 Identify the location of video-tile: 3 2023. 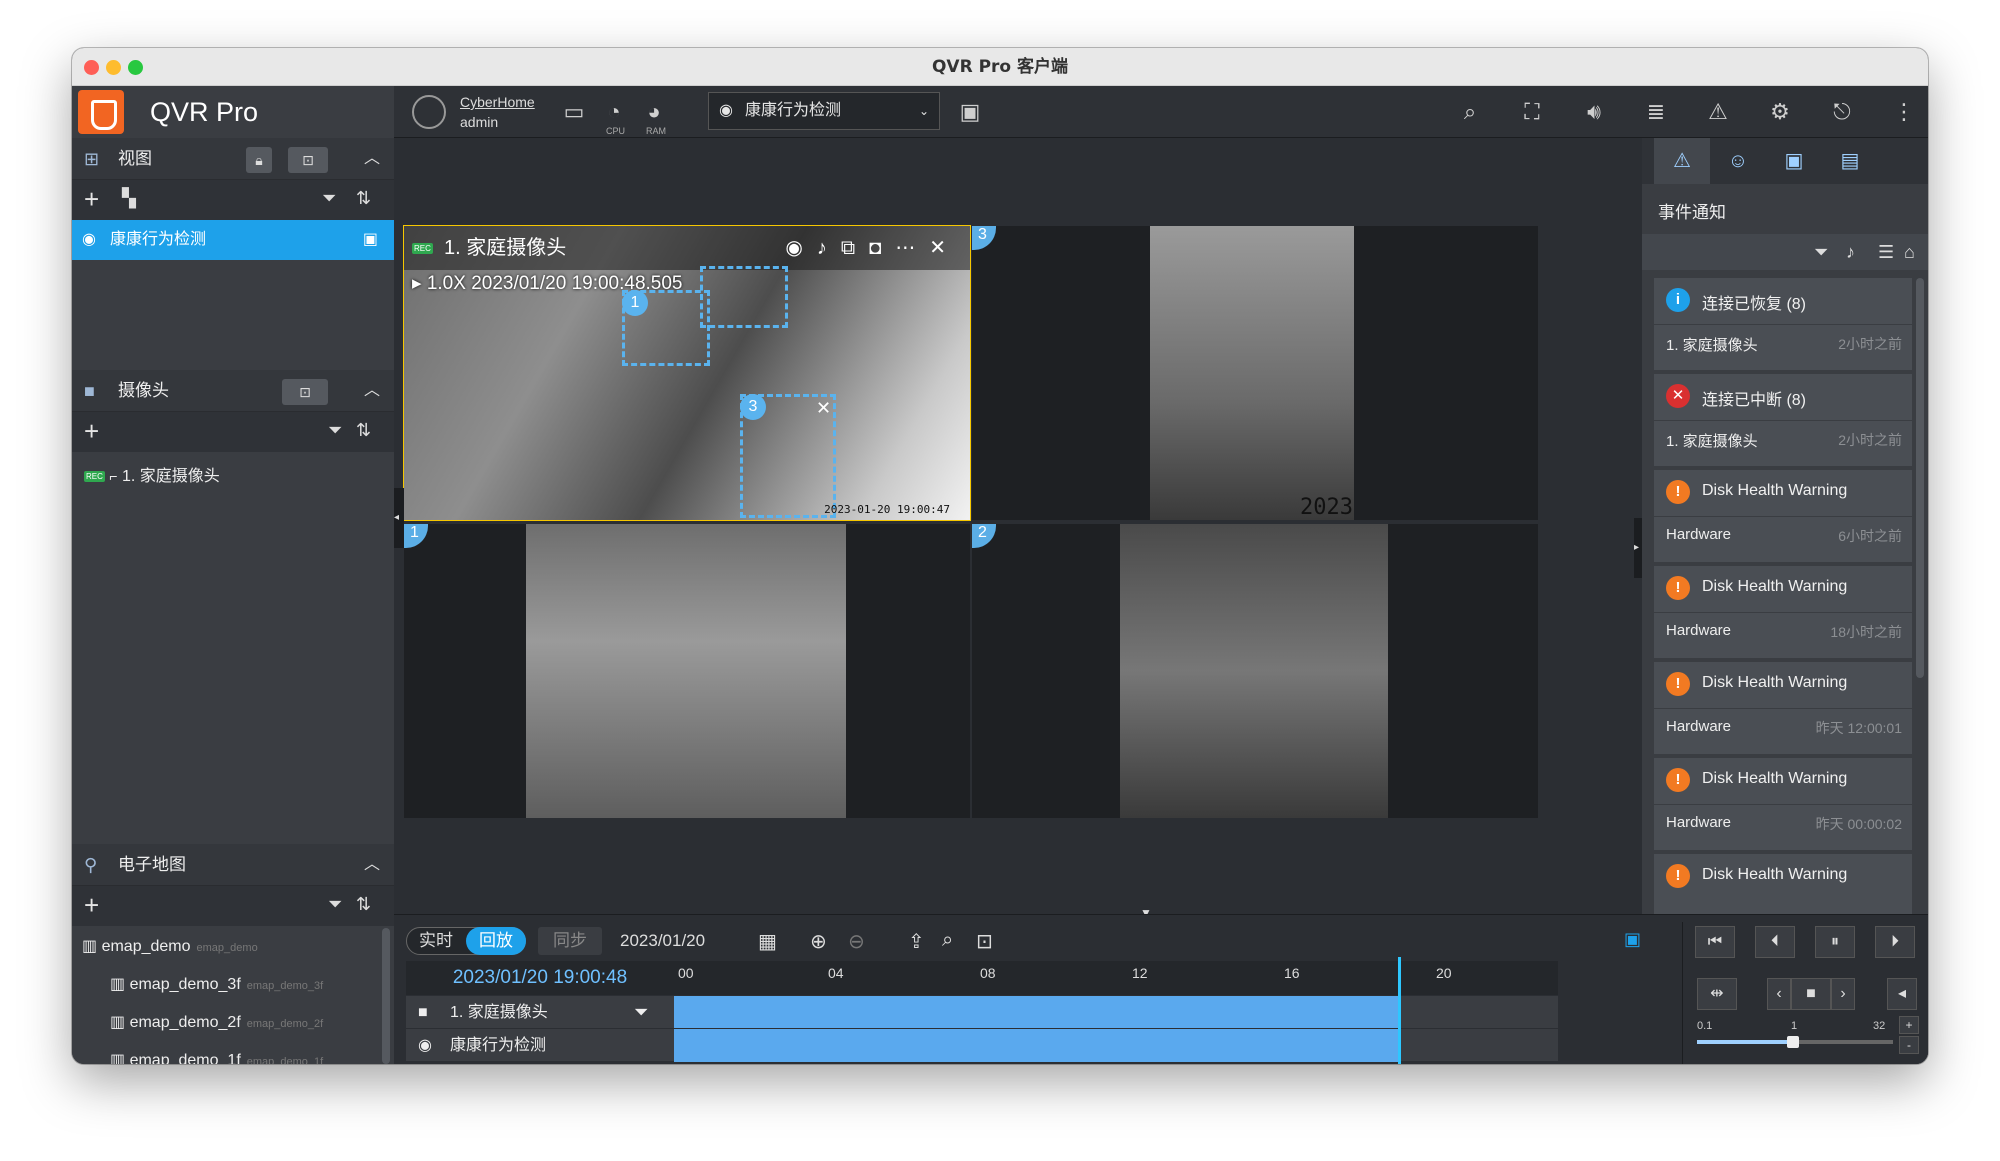
(1255, 373).